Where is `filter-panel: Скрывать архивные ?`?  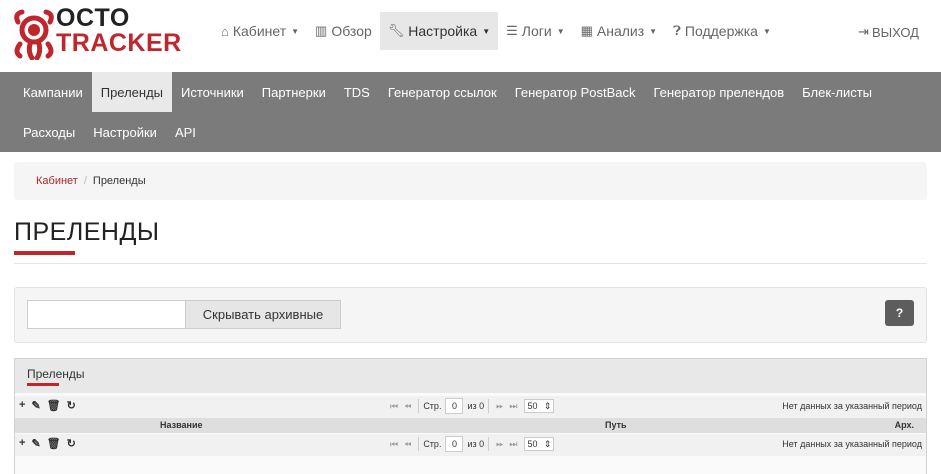 filter-panel: Скрывать архивные ? is located at coordinates (470, 315).